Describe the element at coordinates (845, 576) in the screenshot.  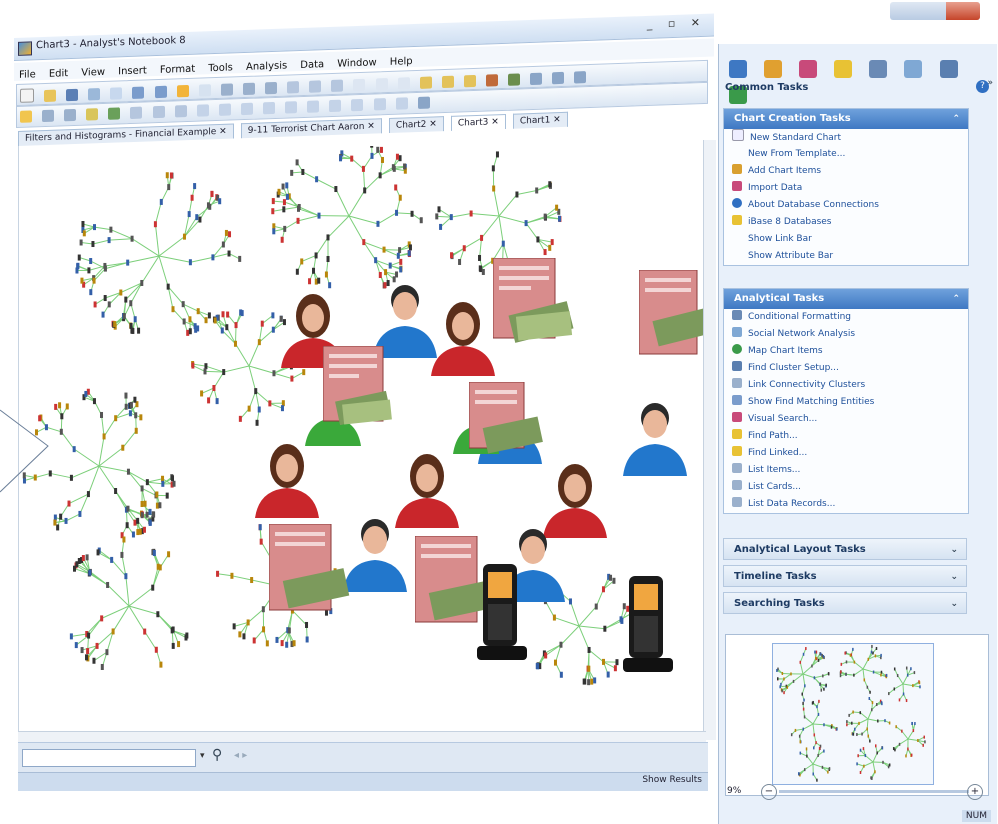
I see `timeline-tasks-header: Timeline Tasks ⌄` at that location.